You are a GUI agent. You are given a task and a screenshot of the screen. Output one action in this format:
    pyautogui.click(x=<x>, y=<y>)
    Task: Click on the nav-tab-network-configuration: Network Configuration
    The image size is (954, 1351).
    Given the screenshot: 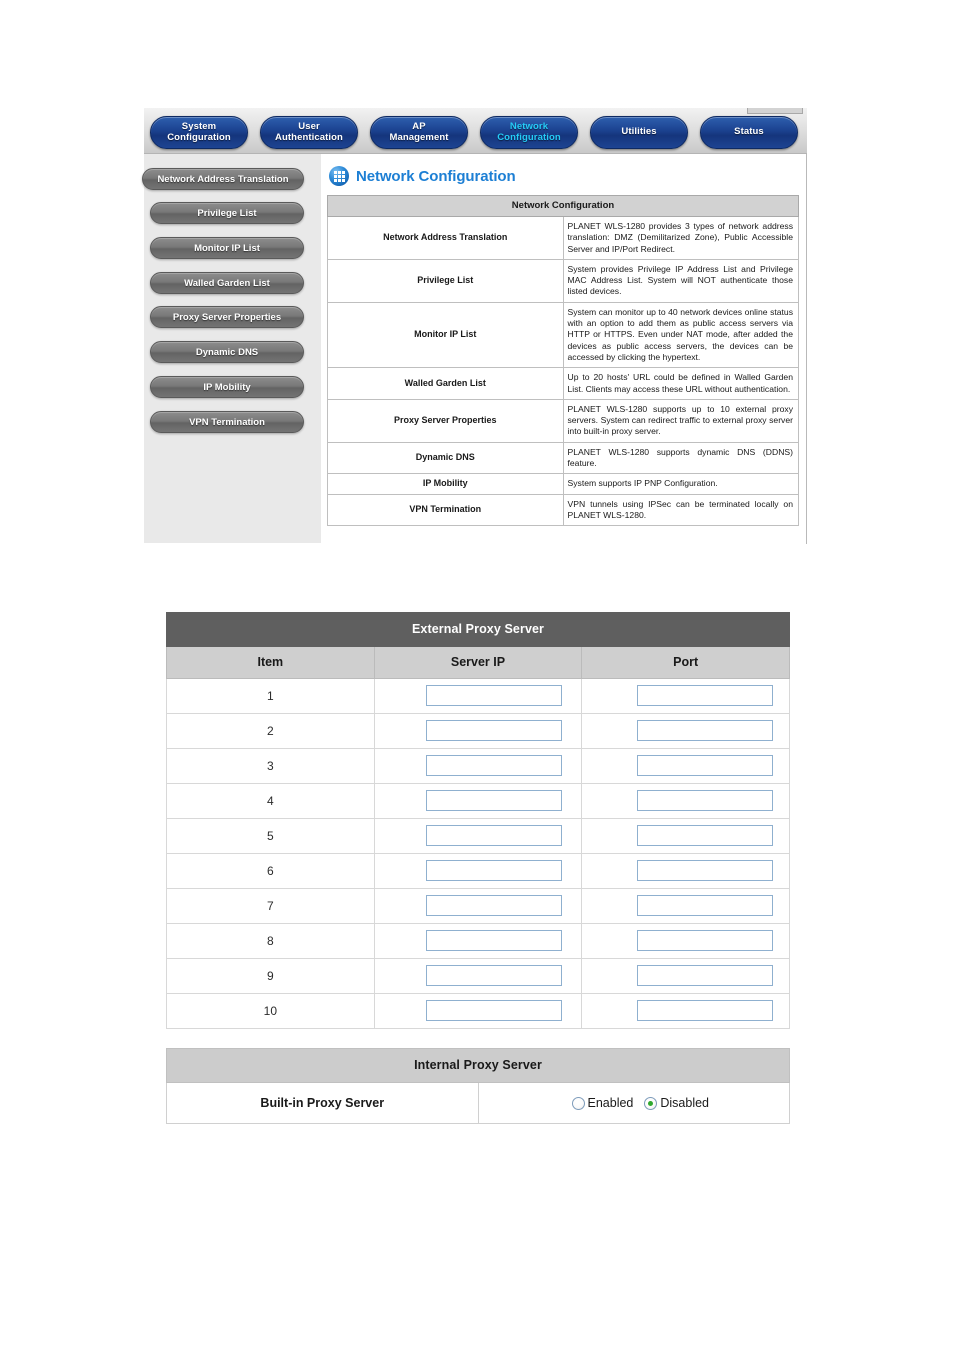 What is the action you would take?
    pyautogui.click(x=529, y=132)
    